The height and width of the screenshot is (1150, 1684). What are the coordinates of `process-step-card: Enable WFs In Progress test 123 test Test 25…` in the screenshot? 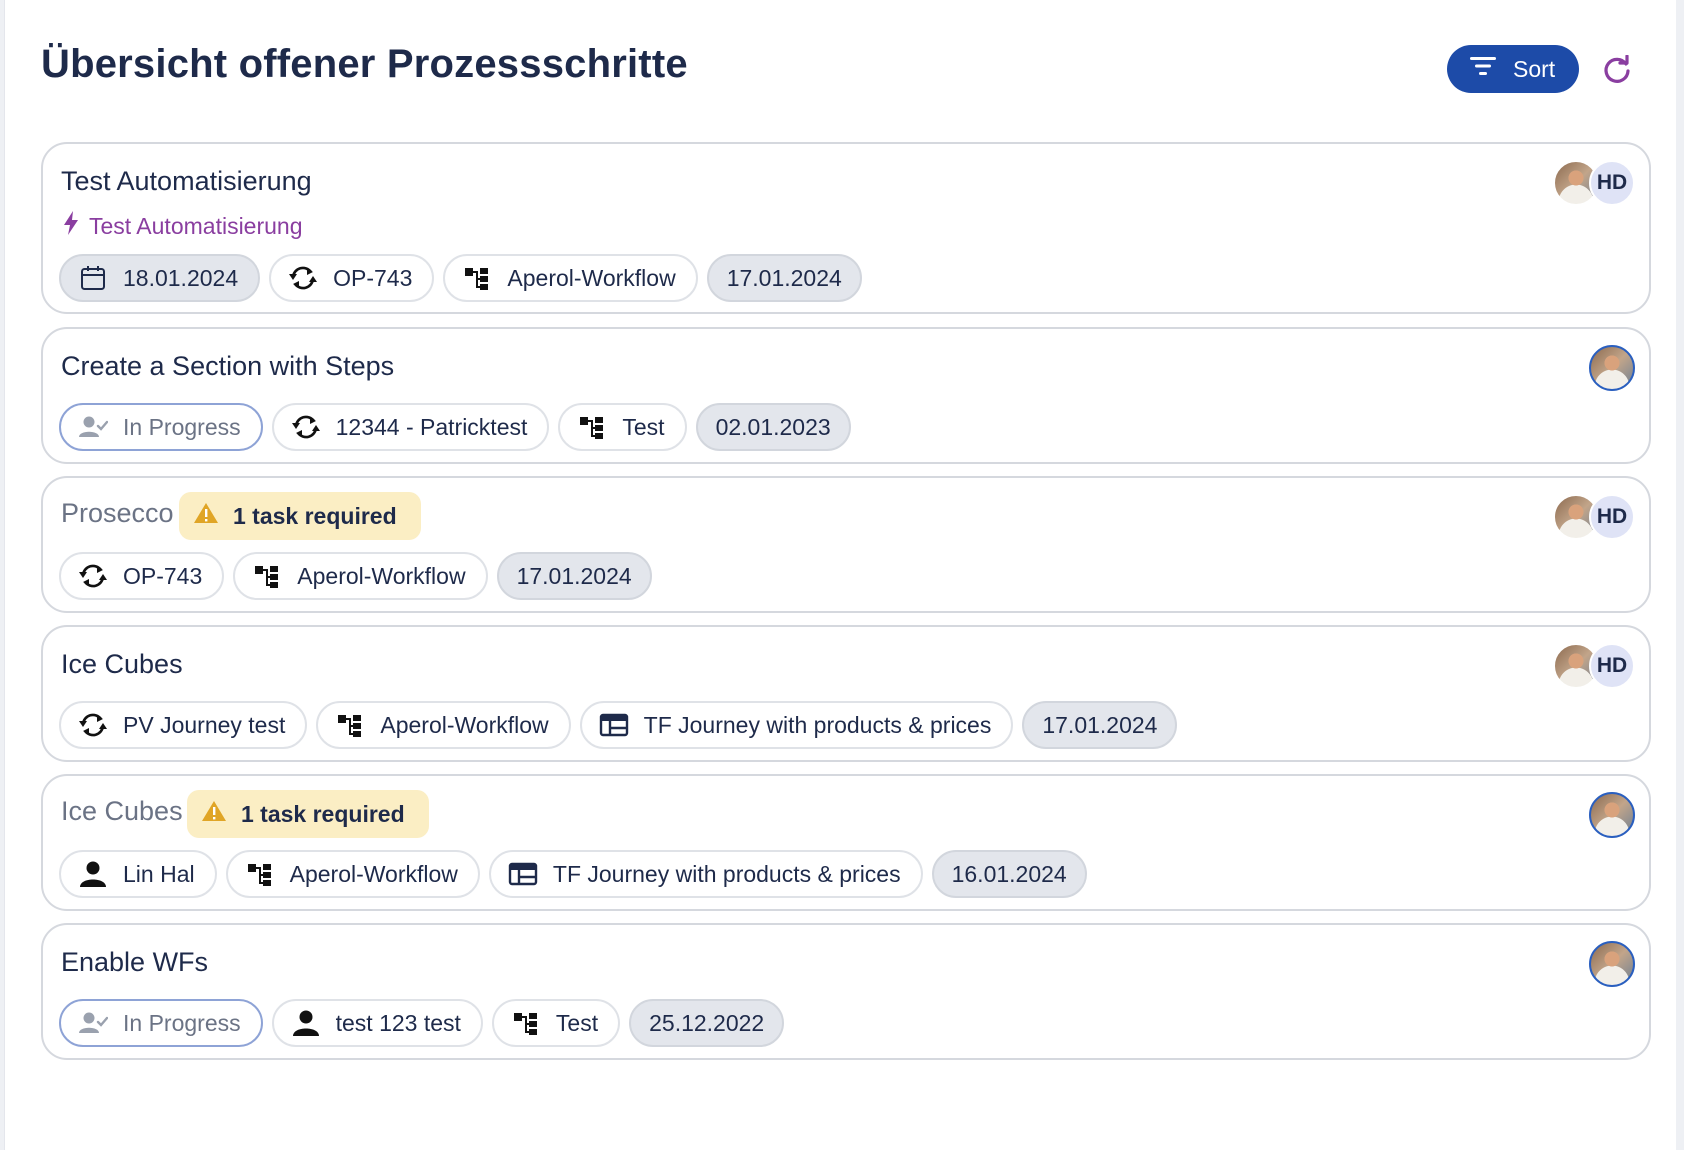 It's located at (846, 991).